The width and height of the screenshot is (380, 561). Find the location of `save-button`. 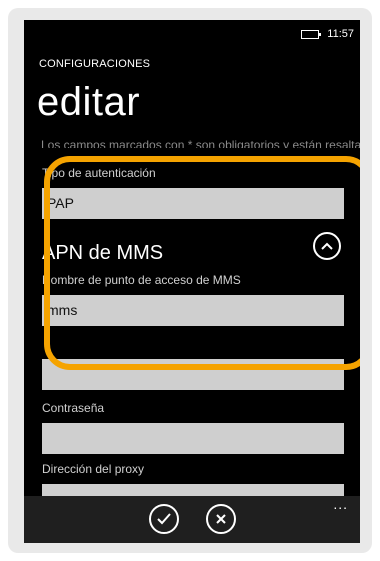

save-button is located at coordinates (164, 519).